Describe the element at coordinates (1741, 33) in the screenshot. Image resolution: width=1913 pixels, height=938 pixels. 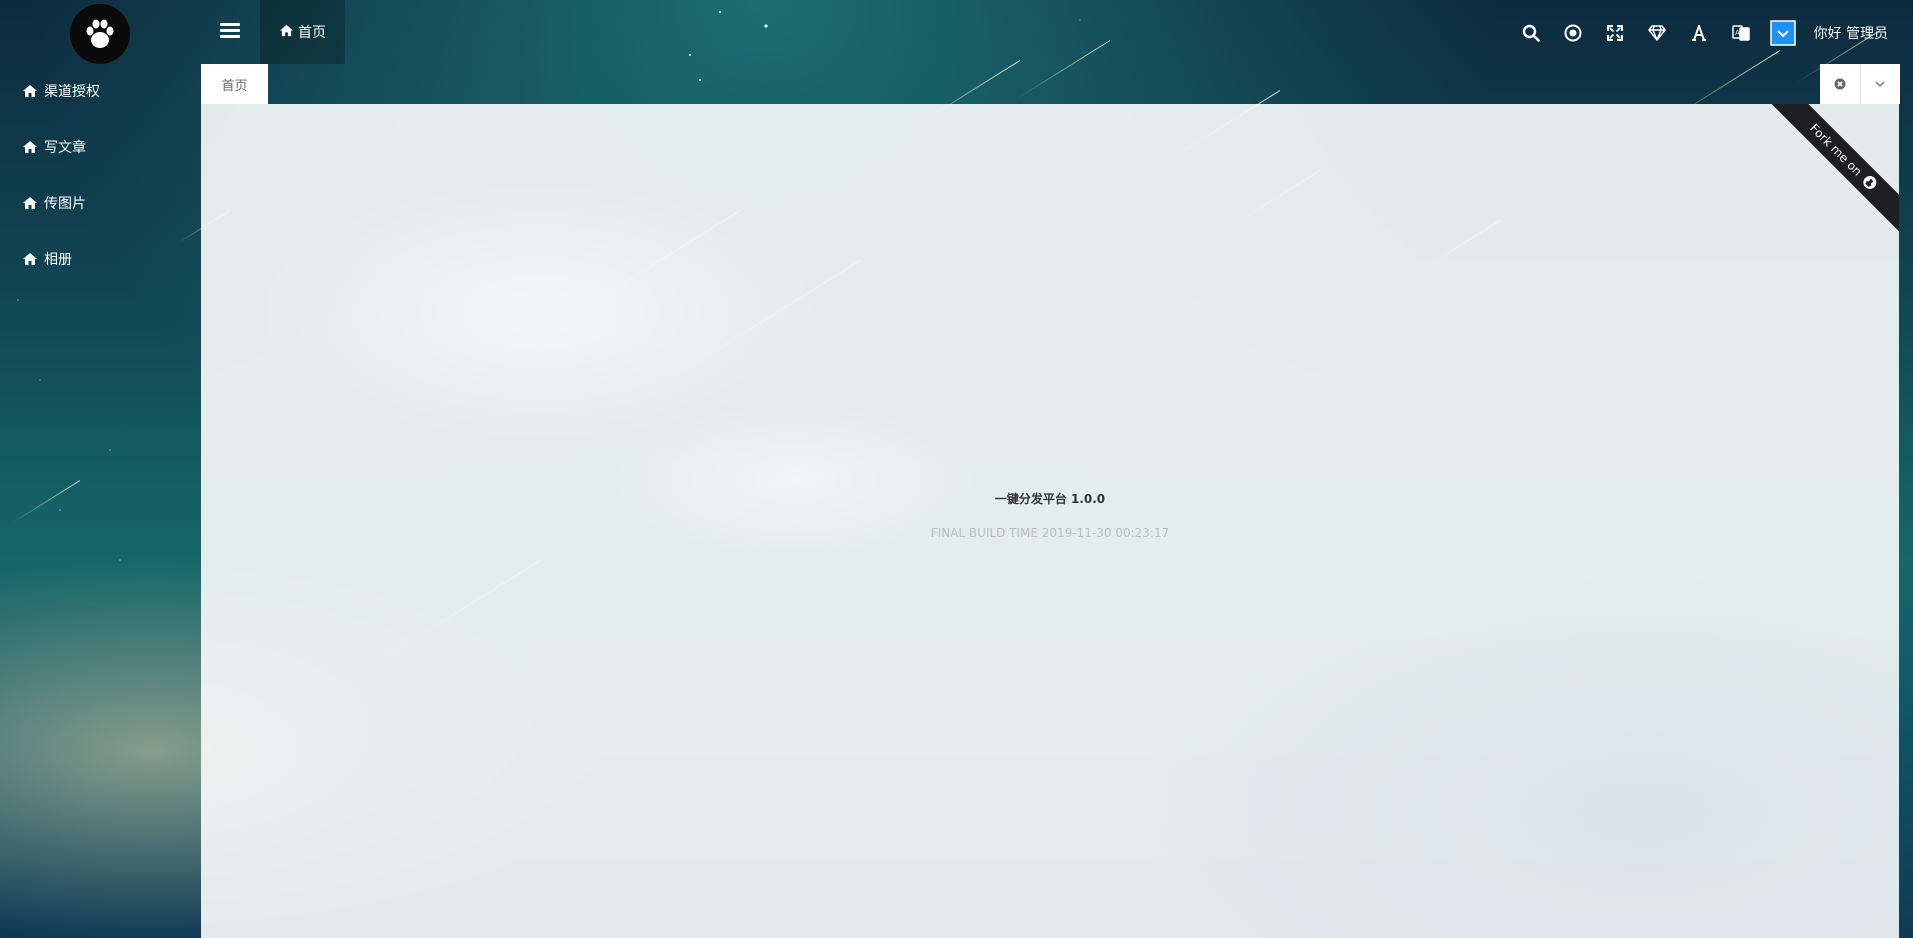
I see `translate-icon: A` at that location.